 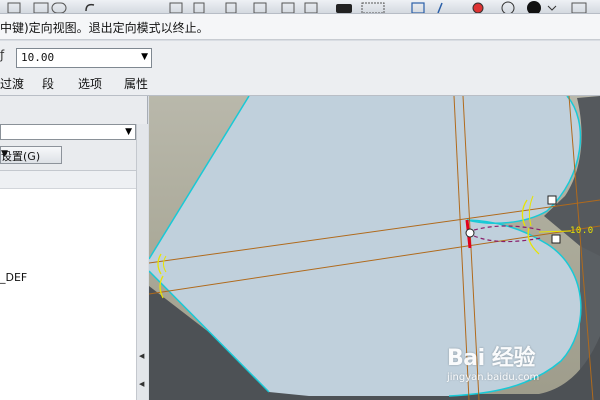 What do you see at coordinates (13, 277) in the screenshot?
I see `list-item: _DEF` at bounding box center [13, 277].